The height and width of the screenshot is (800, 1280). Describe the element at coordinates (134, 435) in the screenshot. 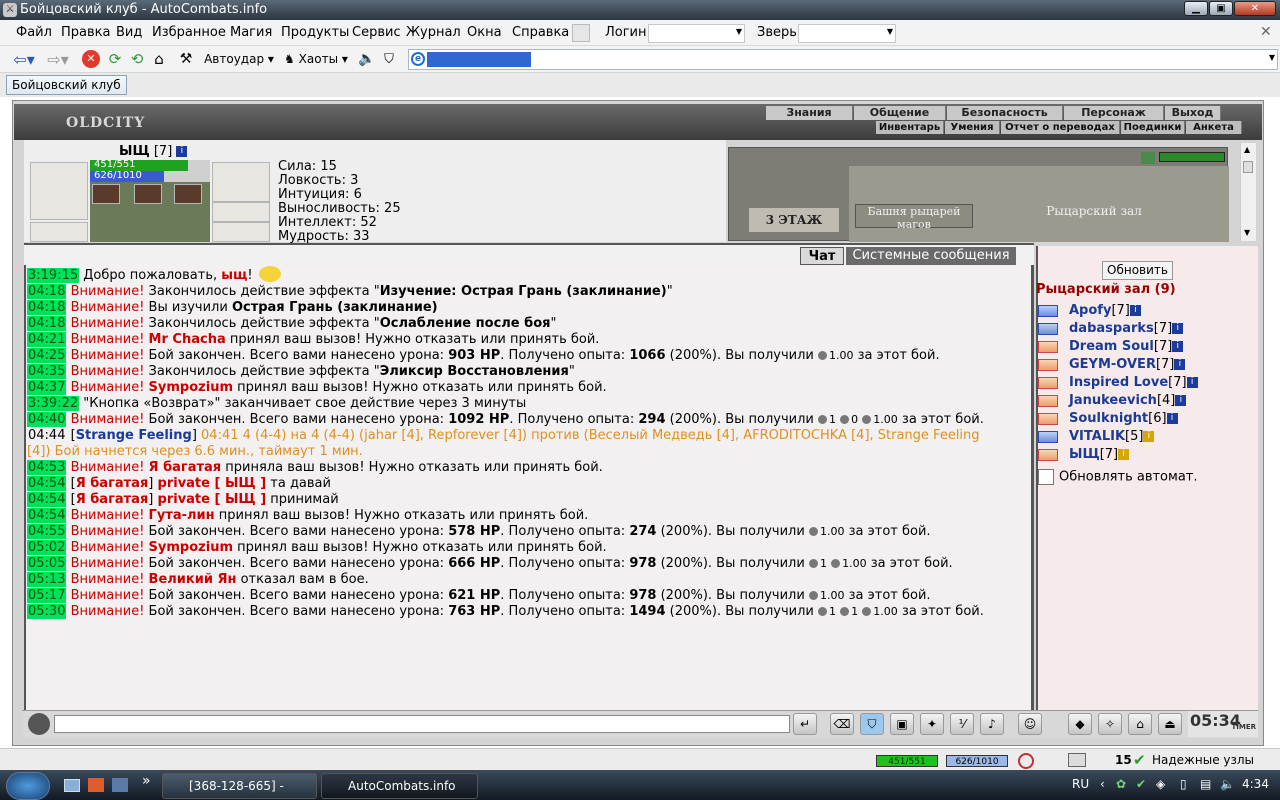

I see `player-nick: Strange Feeling` at that location.